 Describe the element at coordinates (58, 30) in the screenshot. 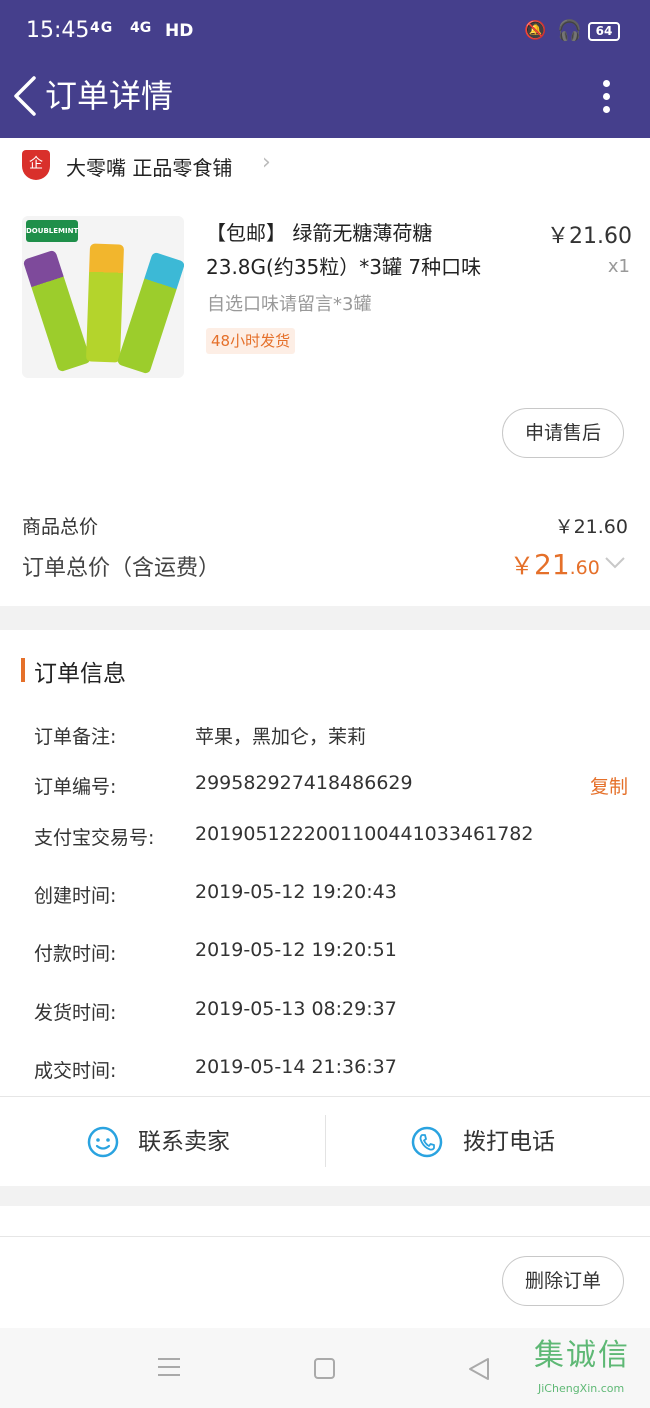

I see `status-time: 15:45` at that location.